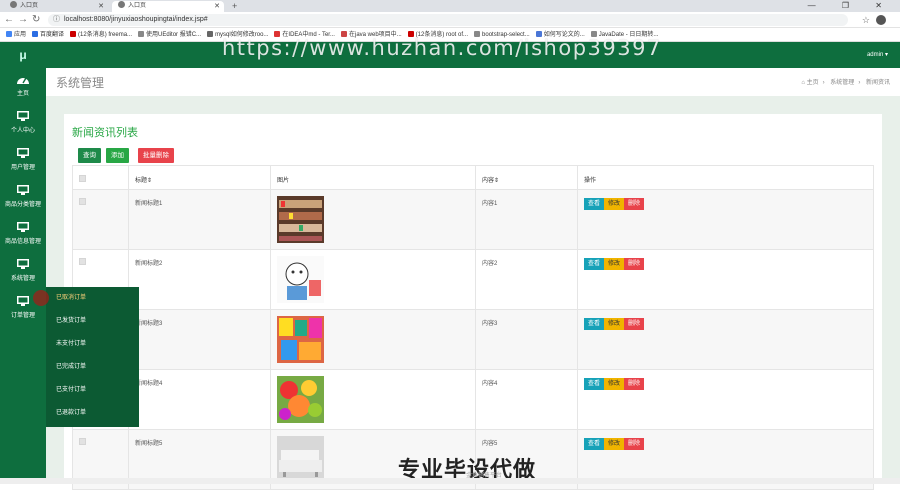  I want to click on column-content: 内容⇕, so click(526, 177).